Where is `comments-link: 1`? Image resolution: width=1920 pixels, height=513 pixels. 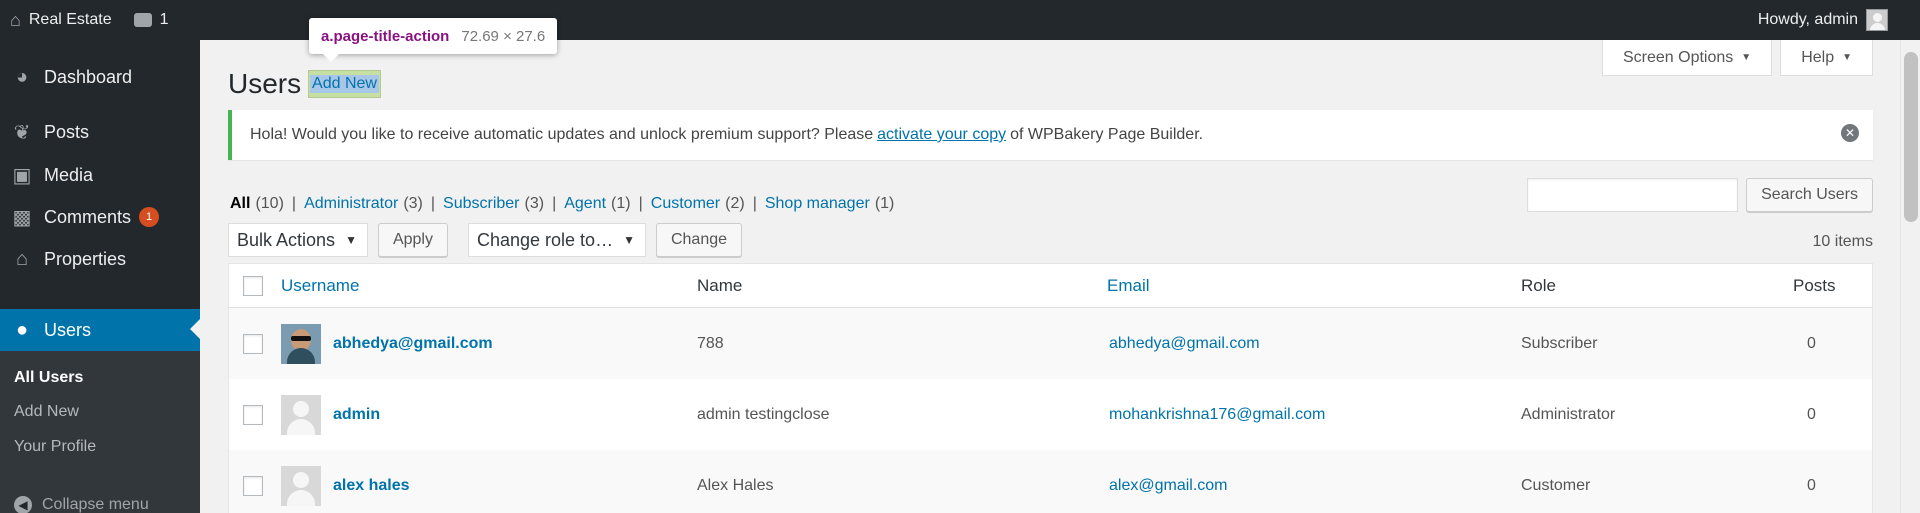 comments-link: 1 is located at coordinates (151, 20).